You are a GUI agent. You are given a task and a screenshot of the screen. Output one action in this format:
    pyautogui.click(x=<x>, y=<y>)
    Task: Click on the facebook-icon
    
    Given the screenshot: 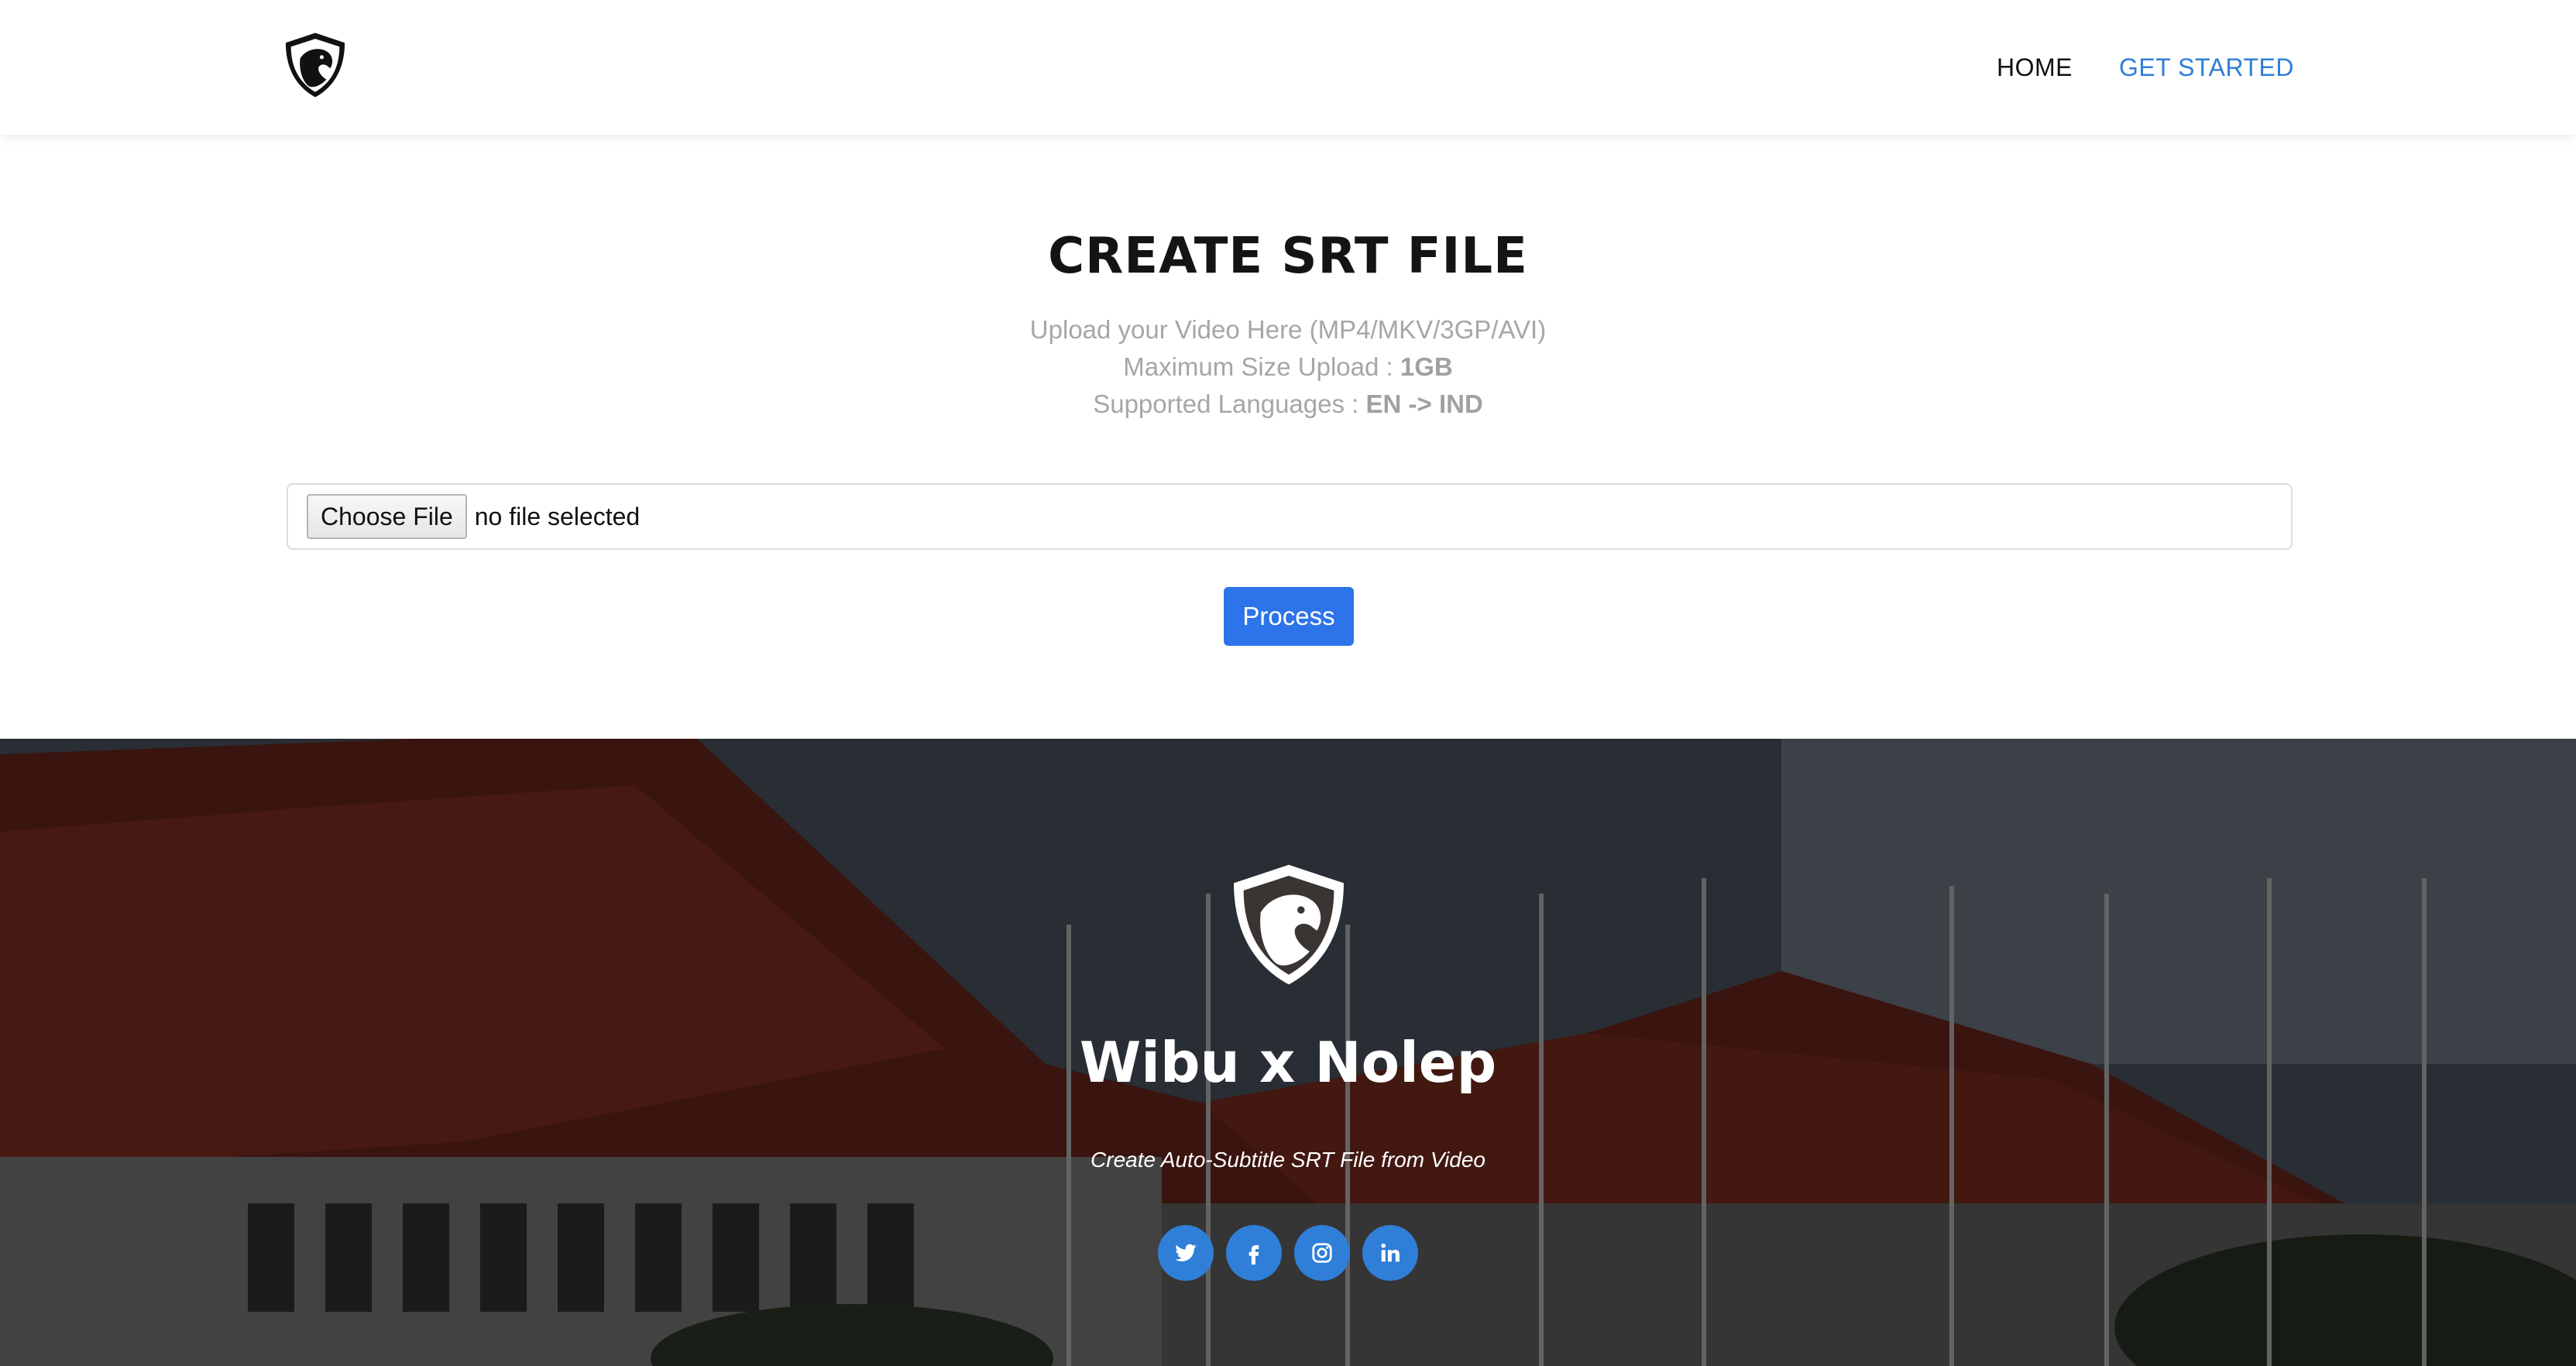 What is the action you would take?
    pyautogui.click(x=1254, y=1253)
    